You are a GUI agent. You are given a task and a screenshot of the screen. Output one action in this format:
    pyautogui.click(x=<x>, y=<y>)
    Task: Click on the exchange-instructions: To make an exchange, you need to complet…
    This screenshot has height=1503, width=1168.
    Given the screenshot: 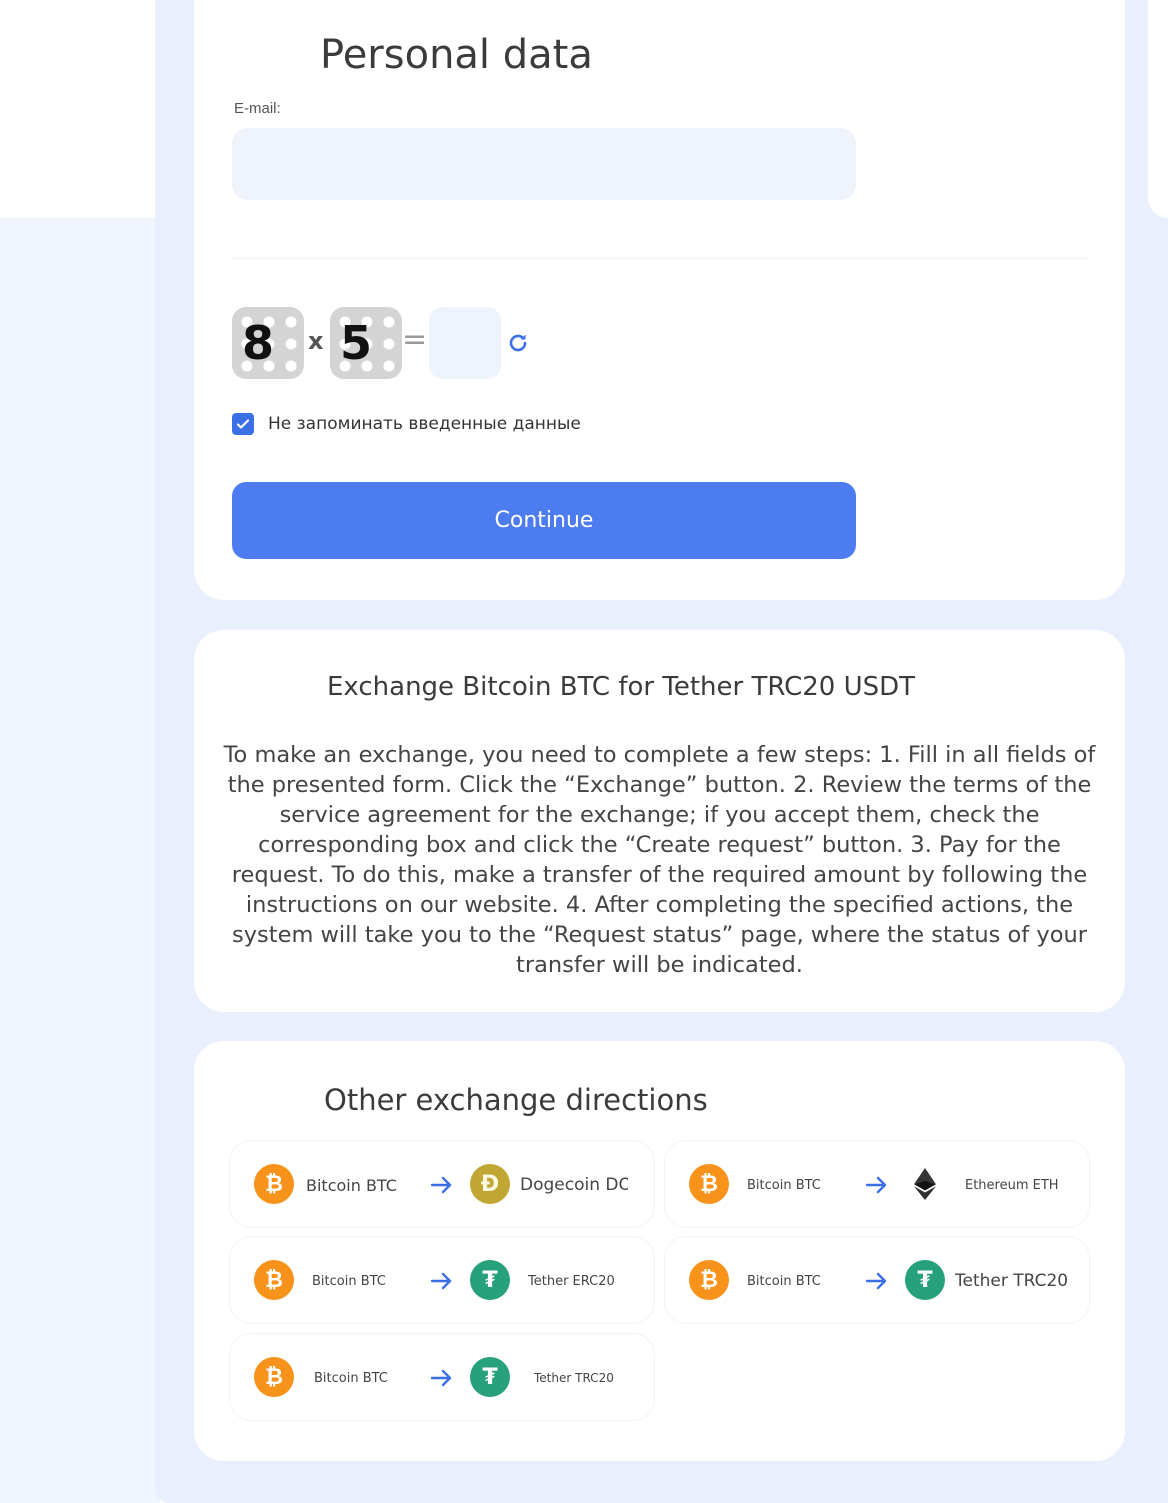 What is the action you would take?
    pyautogui.click(x=659, y=860)
    